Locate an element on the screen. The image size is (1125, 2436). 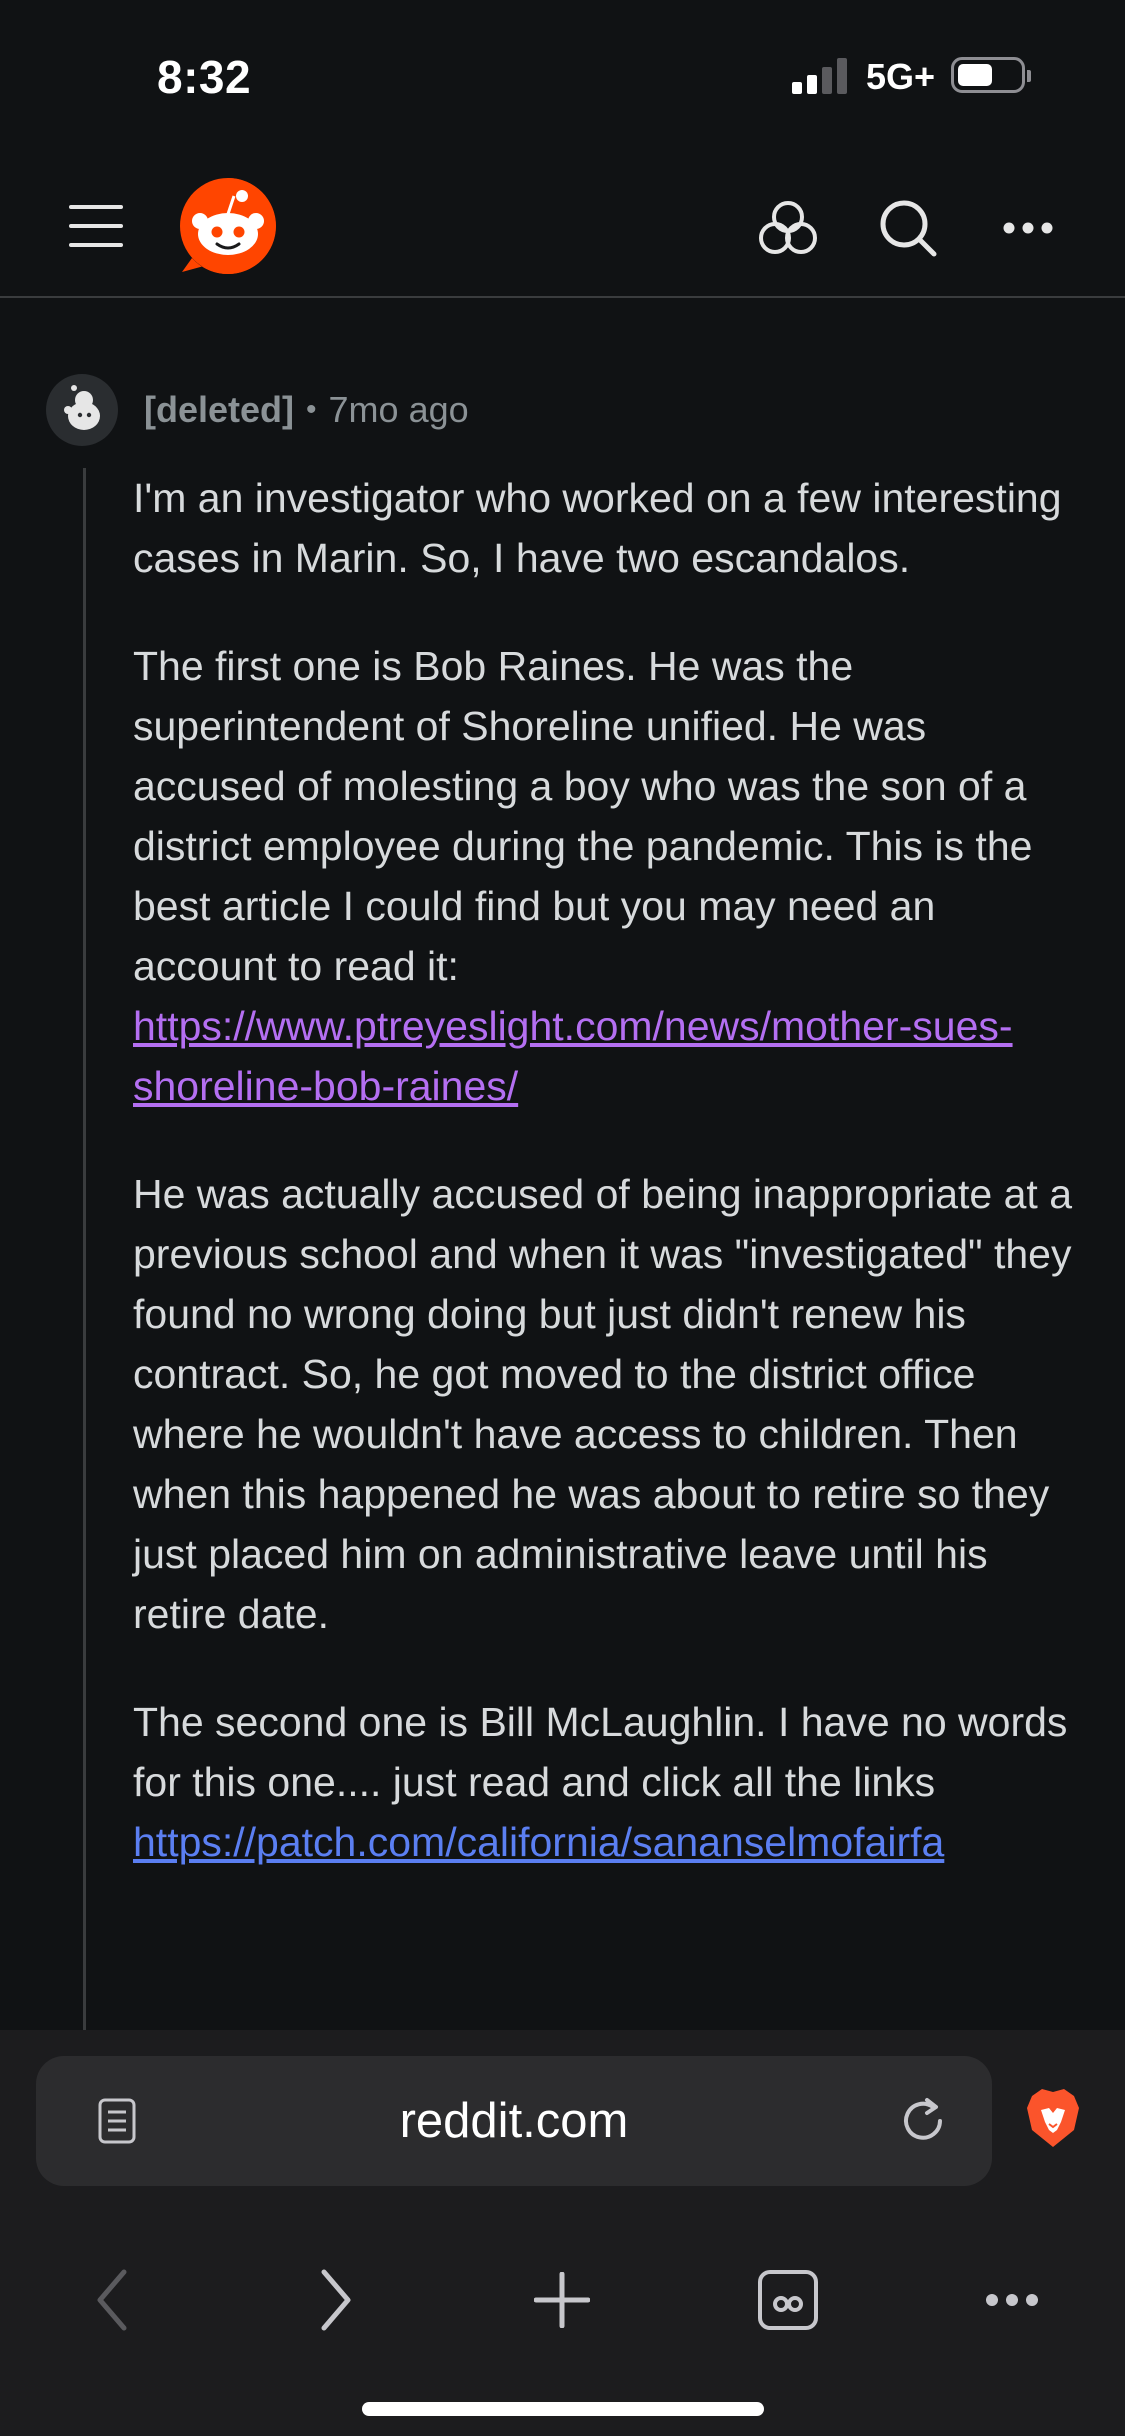
back-button is located at coordinates (112, 2300).